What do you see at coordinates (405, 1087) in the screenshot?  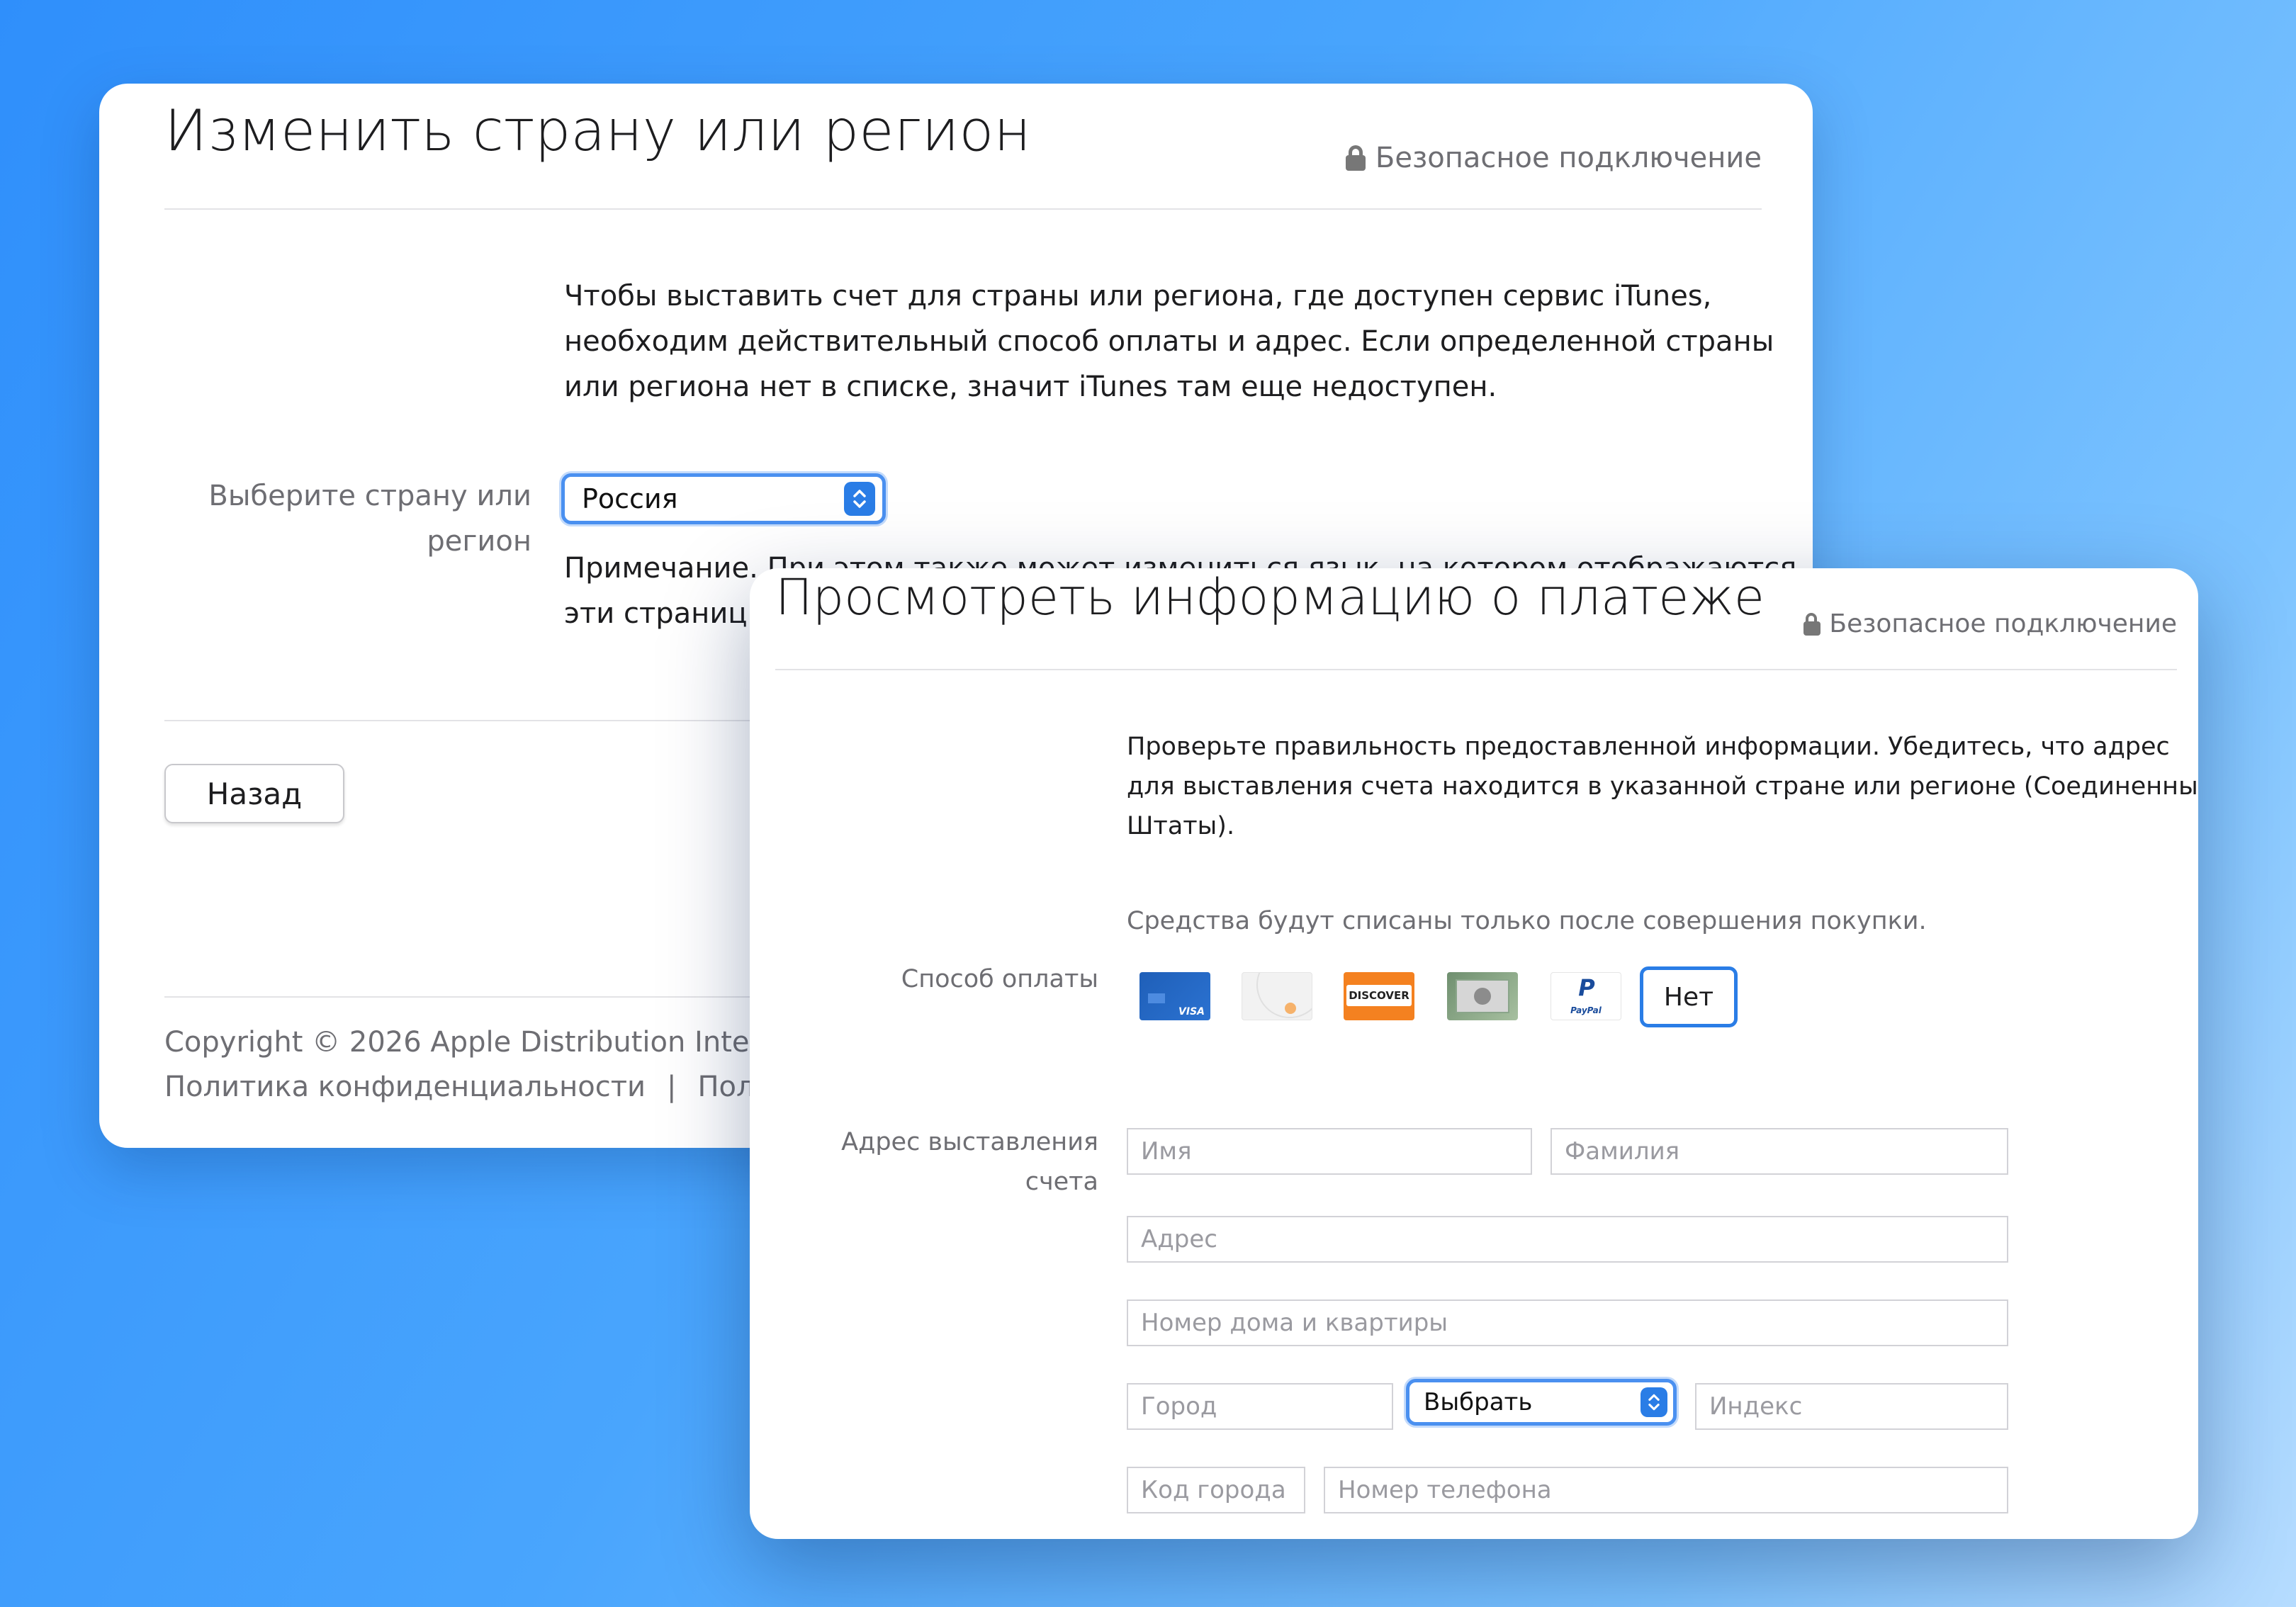 I see `privacy-policy-link: Политика конфиденциальности` at bounding box center [405, 1087].